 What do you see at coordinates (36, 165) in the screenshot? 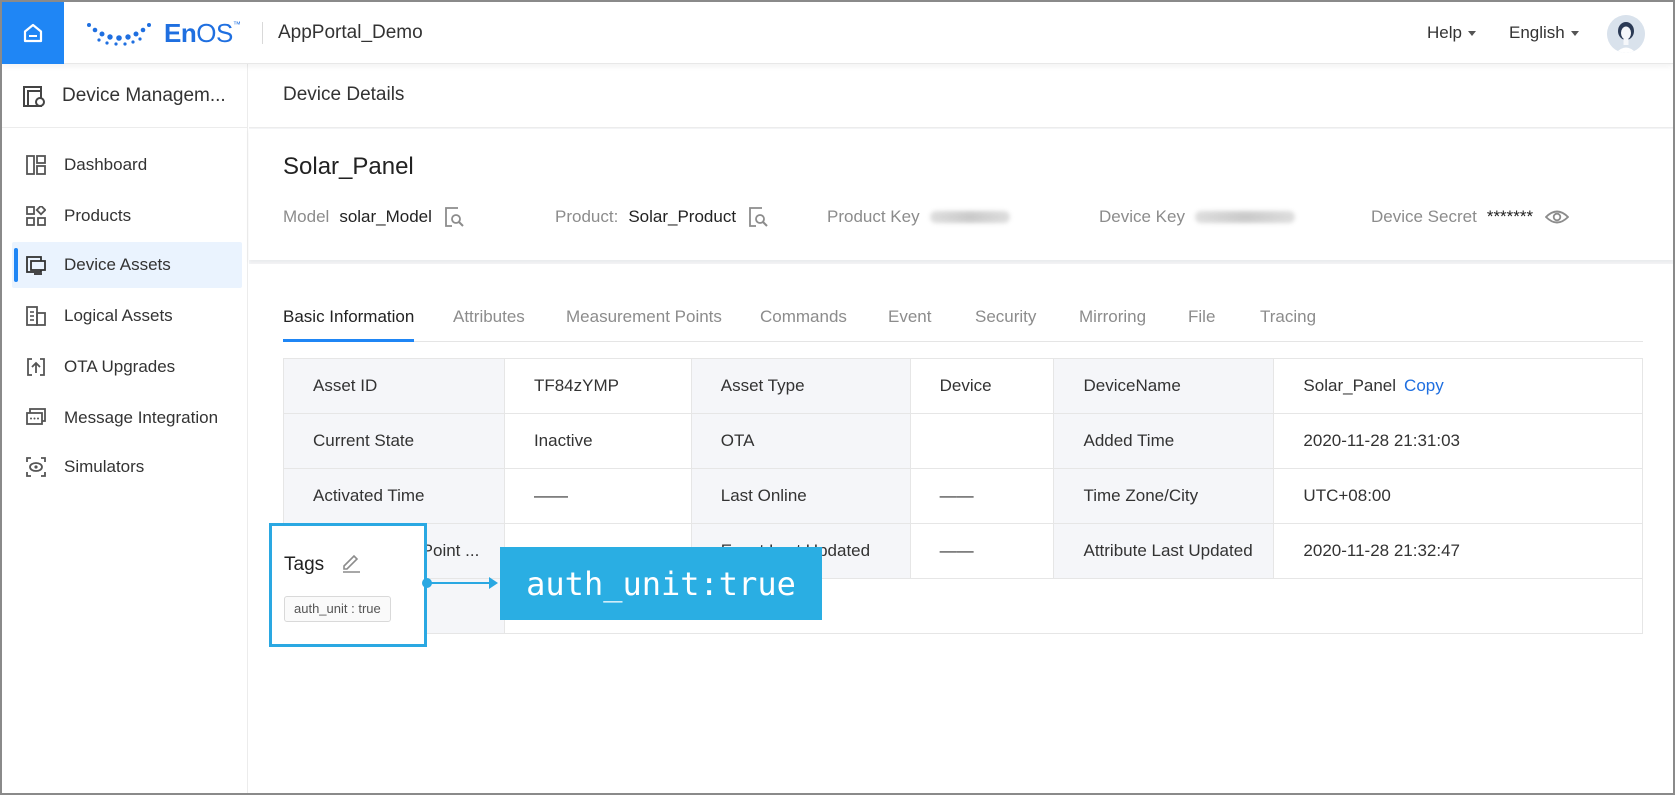
I see `dashboard-icon` at bounding box center [36, 165].